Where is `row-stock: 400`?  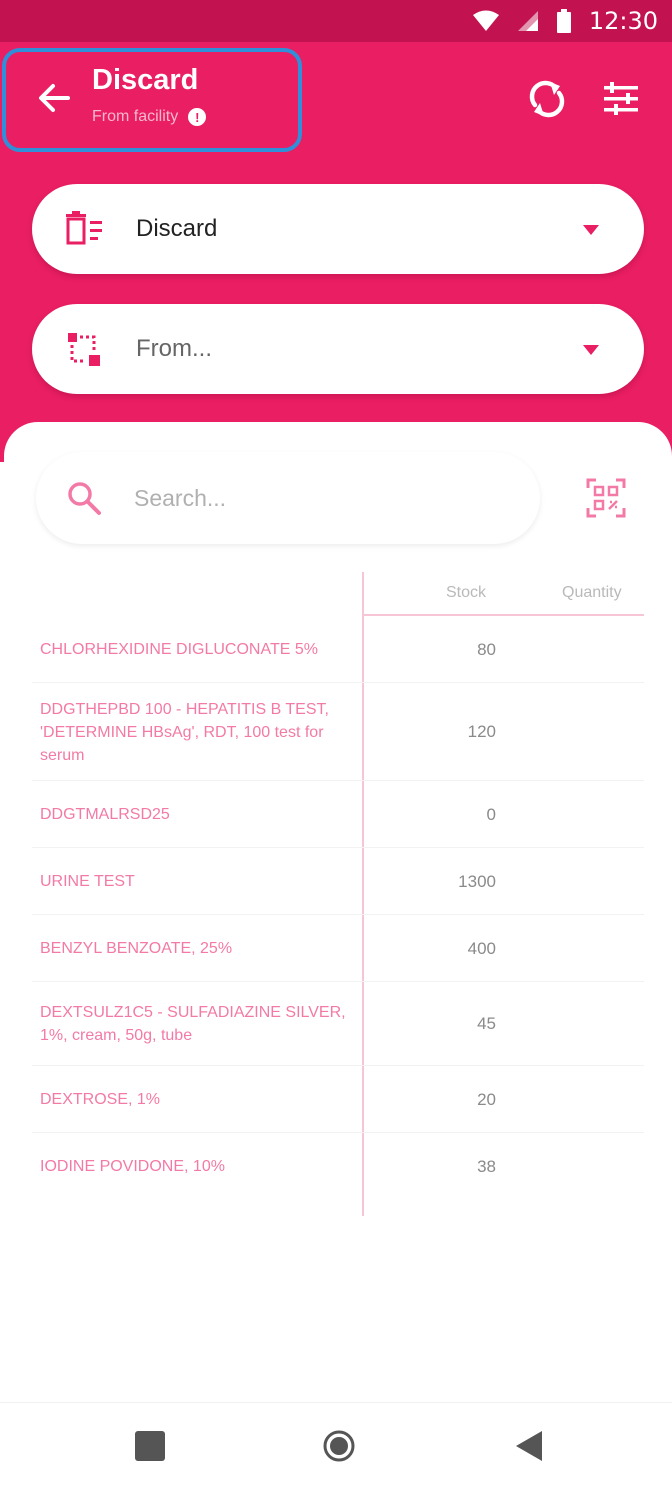
row-stock: 400 is located at coordinates (481, 948).